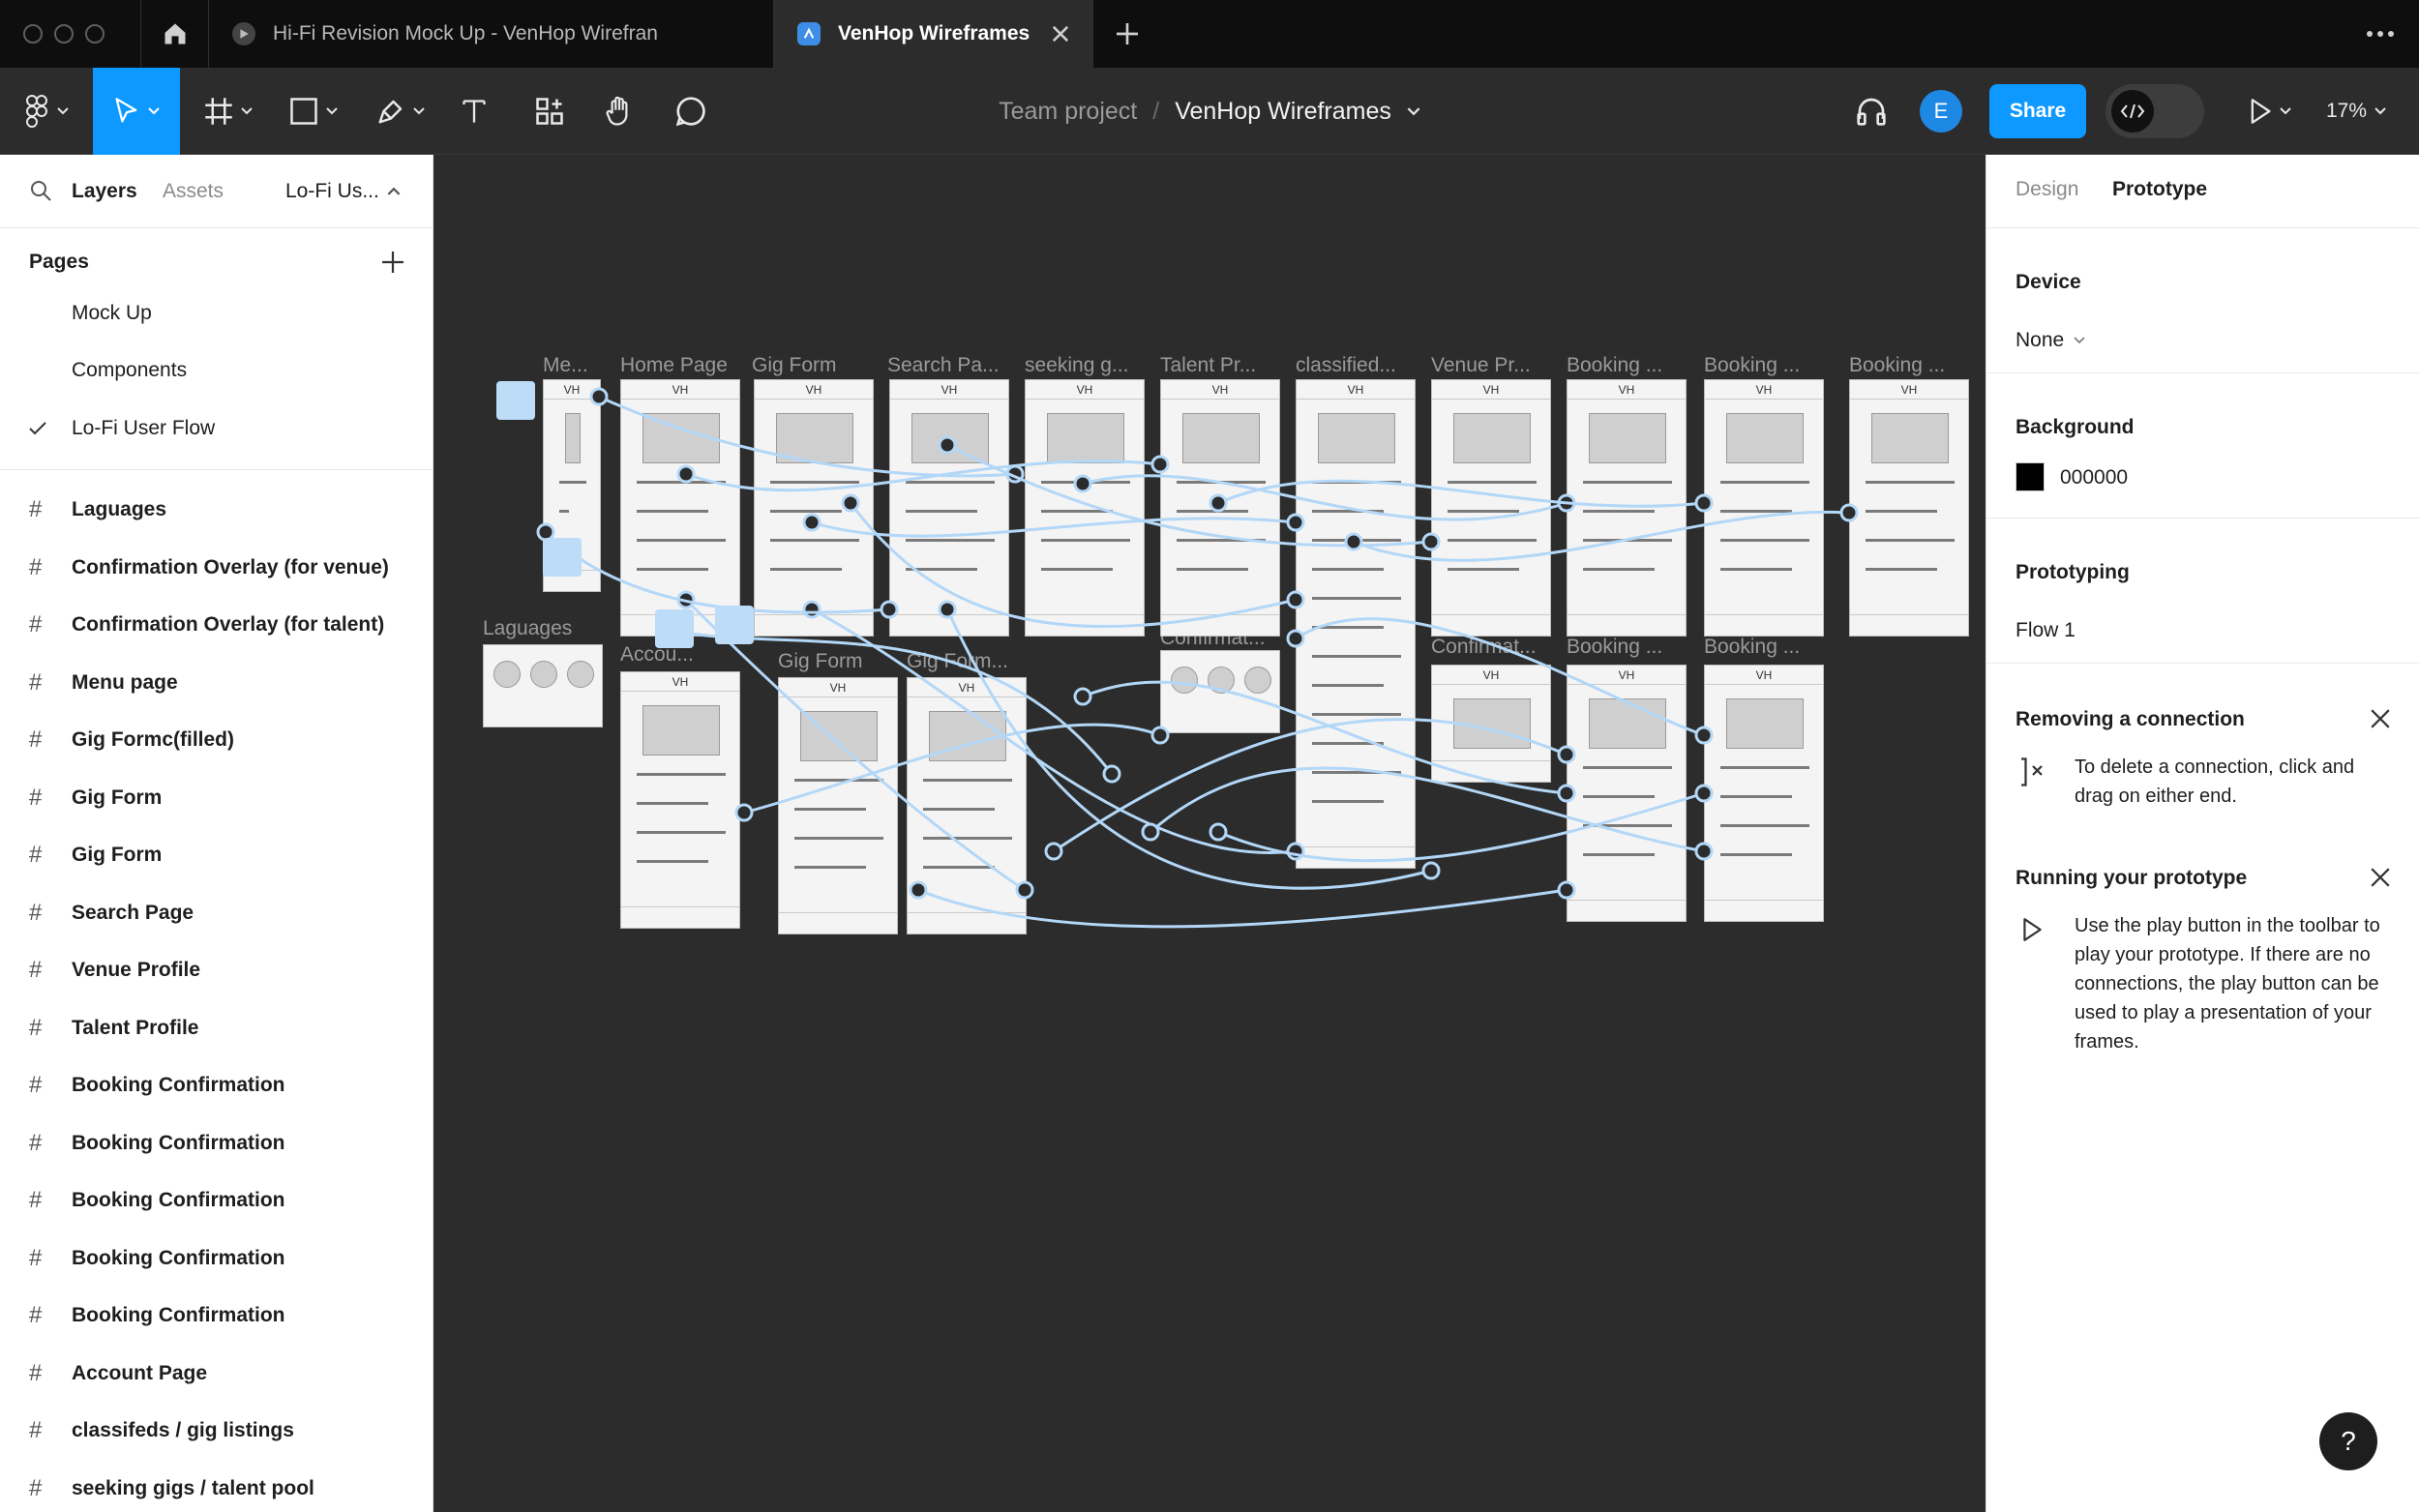 Image resolution: width=2419 pixels, height=1512 pixels. Describe the element at coordinates (41, 191) in the screenshot. I see `search-icon` at that location.